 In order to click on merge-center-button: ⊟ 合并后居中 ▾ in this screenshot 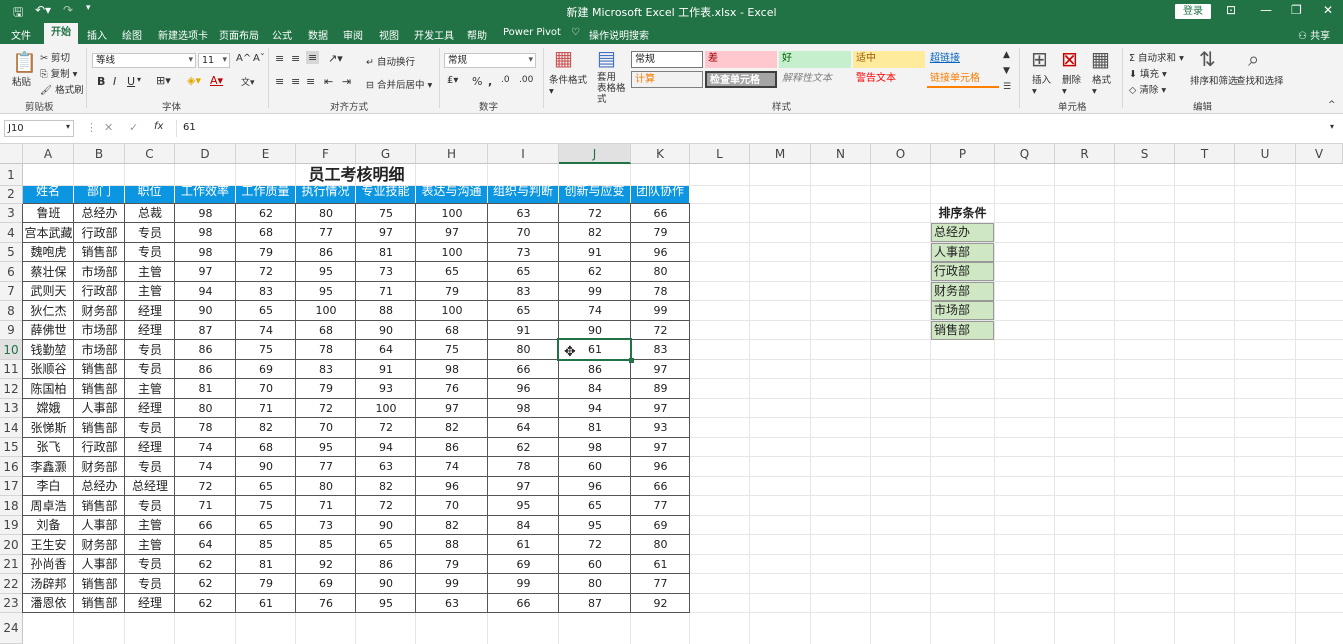, I will do `click(399, 84)`.